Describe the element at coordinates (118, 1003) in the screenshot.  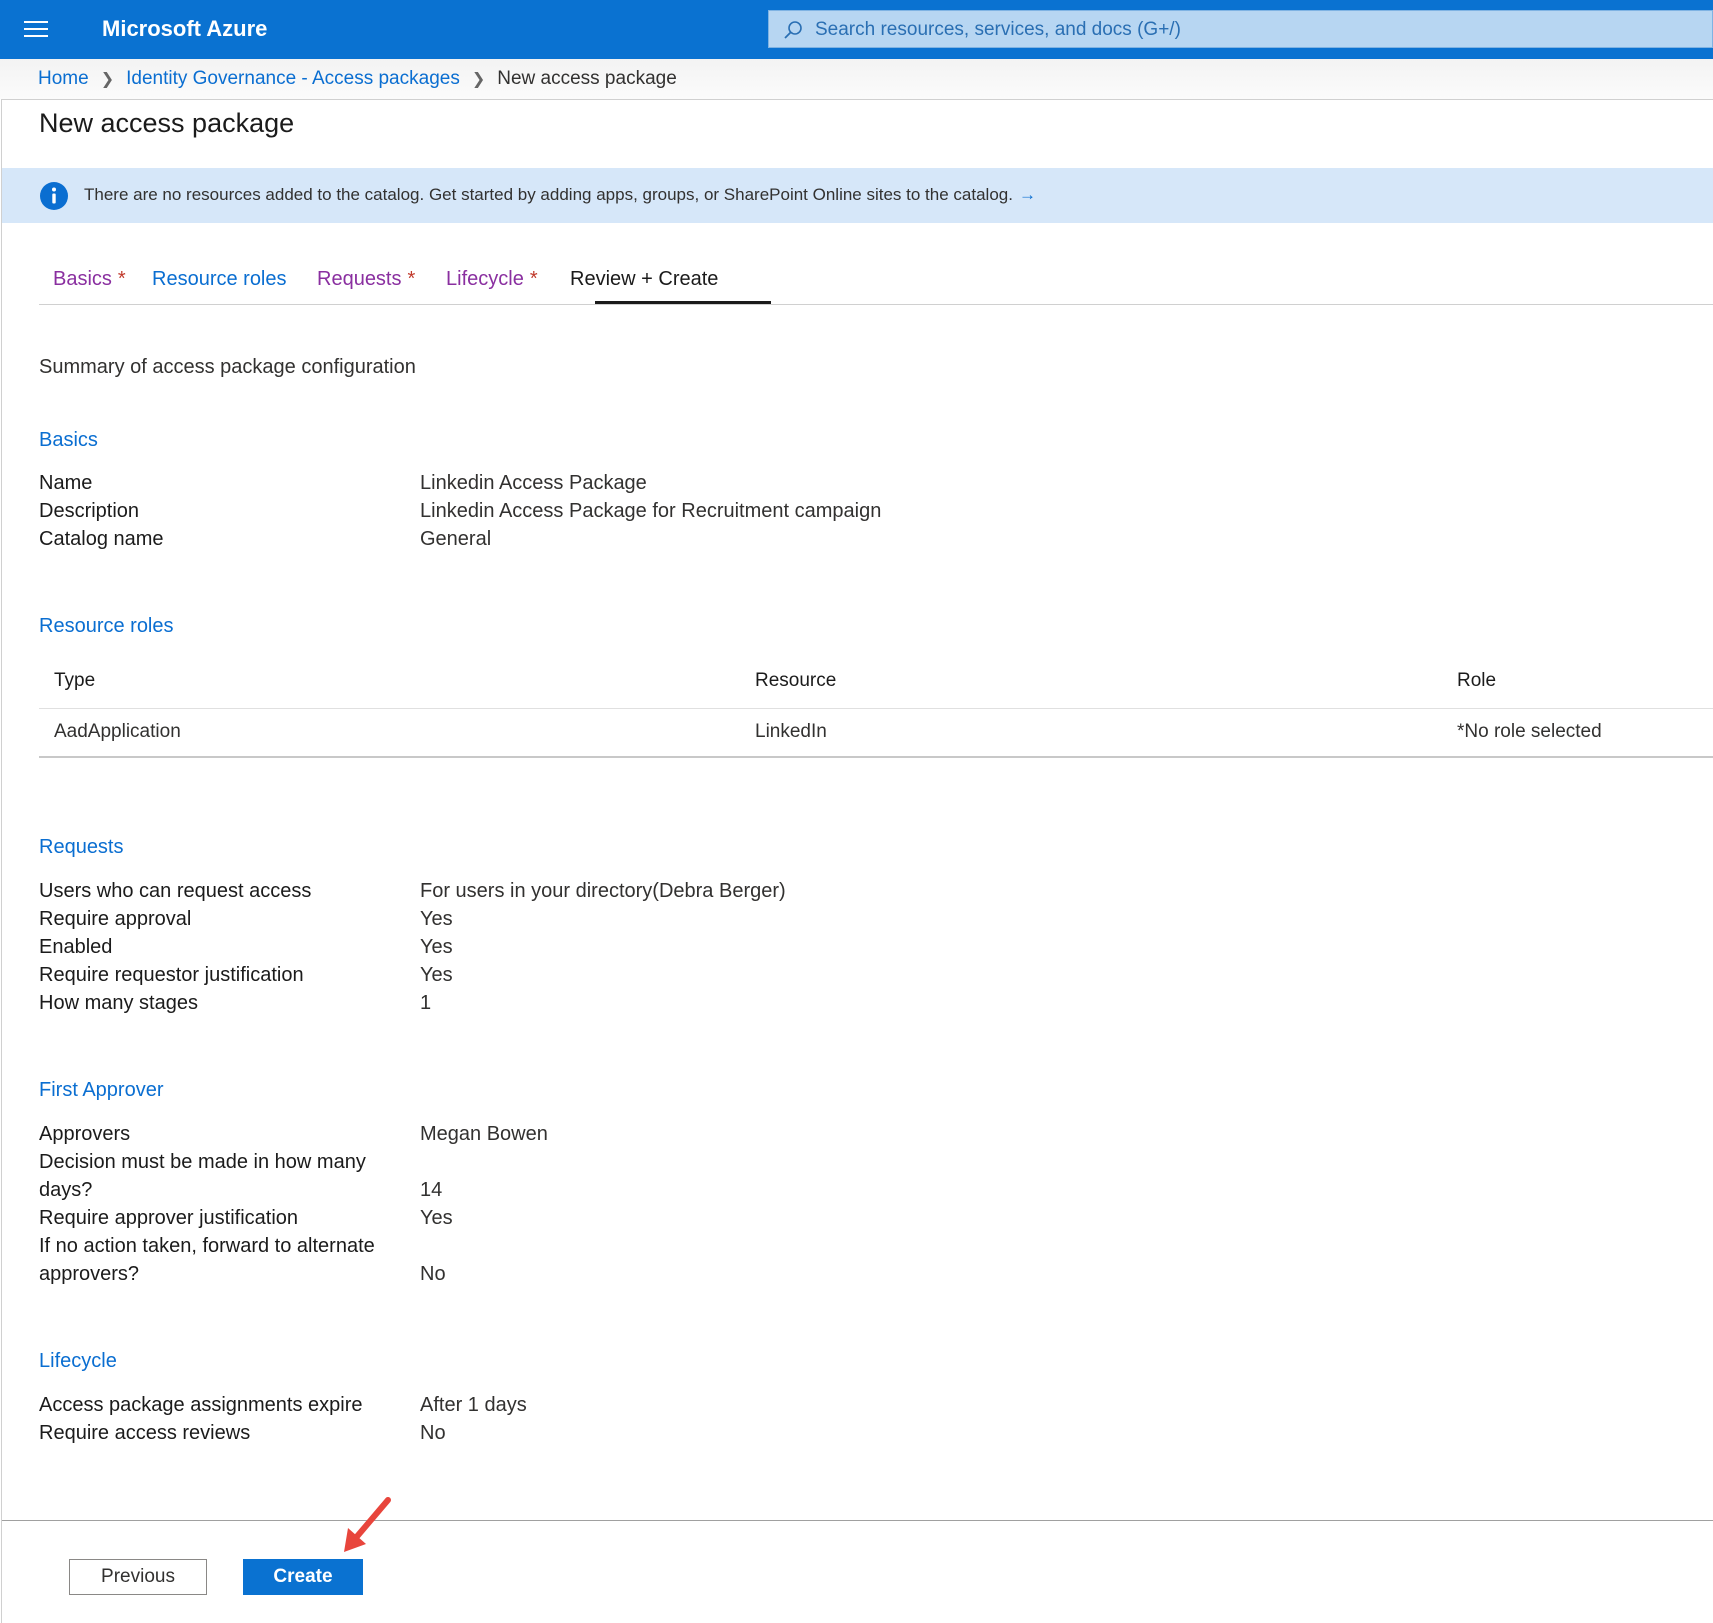
I see `stages-label: How many stages` at that location.